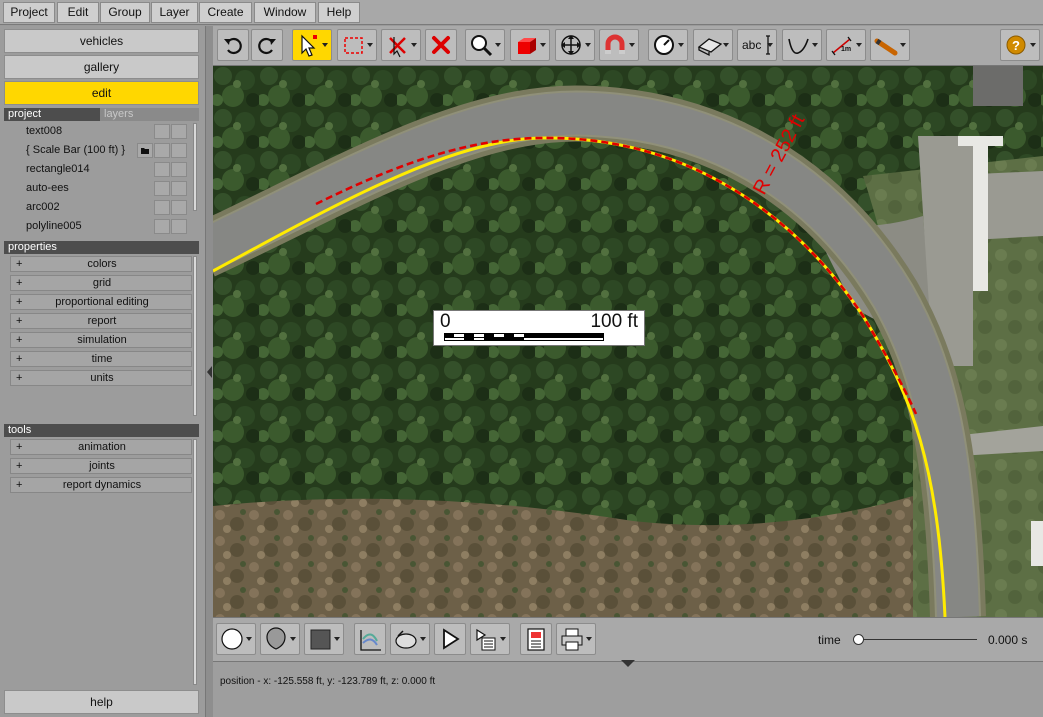  Describe the element at coordinates (628, 663) in the screenshot. I see `collapse-tab-icon` at that location.